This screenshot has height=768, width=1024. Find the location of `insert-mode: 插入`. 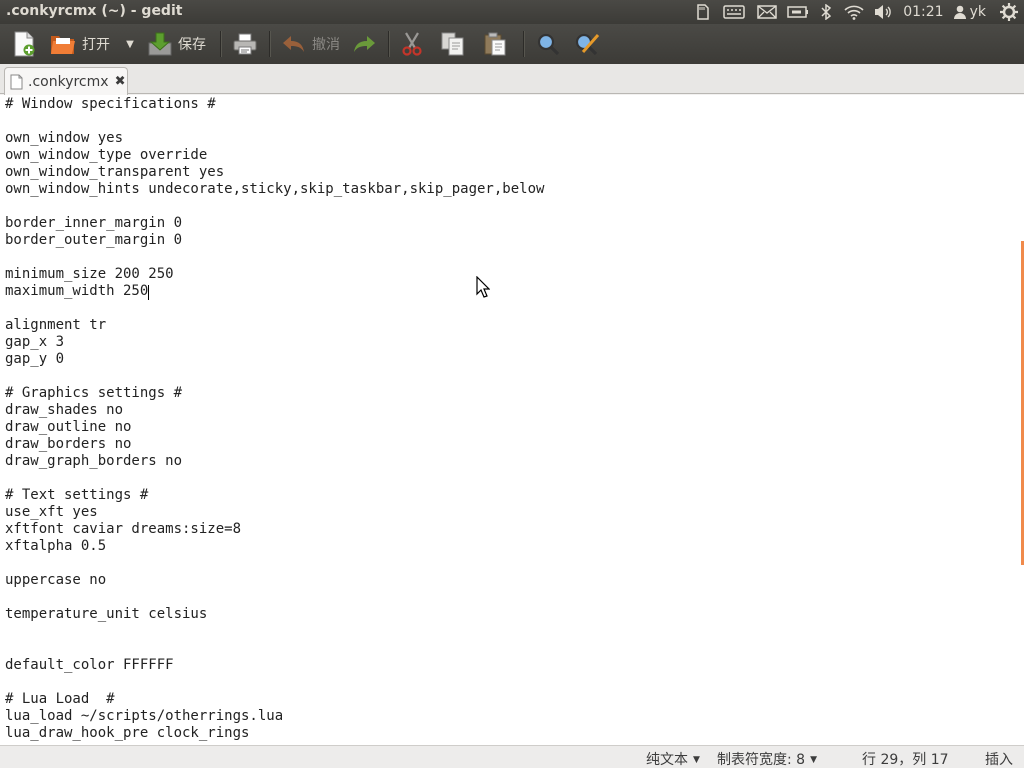

insert-mode: 插入 is located at coordinates (999, 760).